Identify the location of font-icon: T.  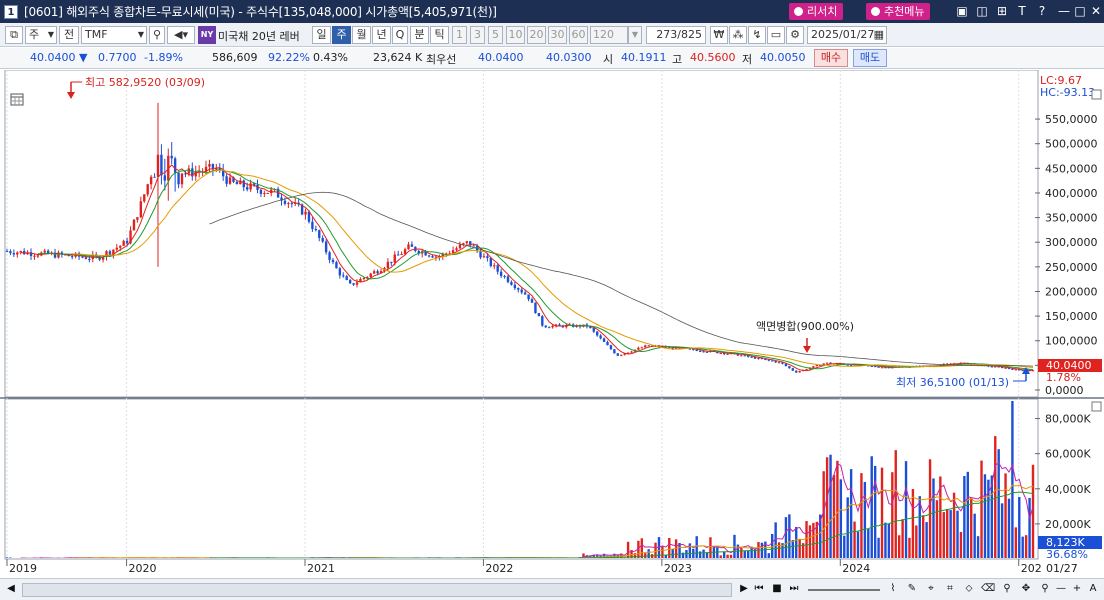
(1022, 11).